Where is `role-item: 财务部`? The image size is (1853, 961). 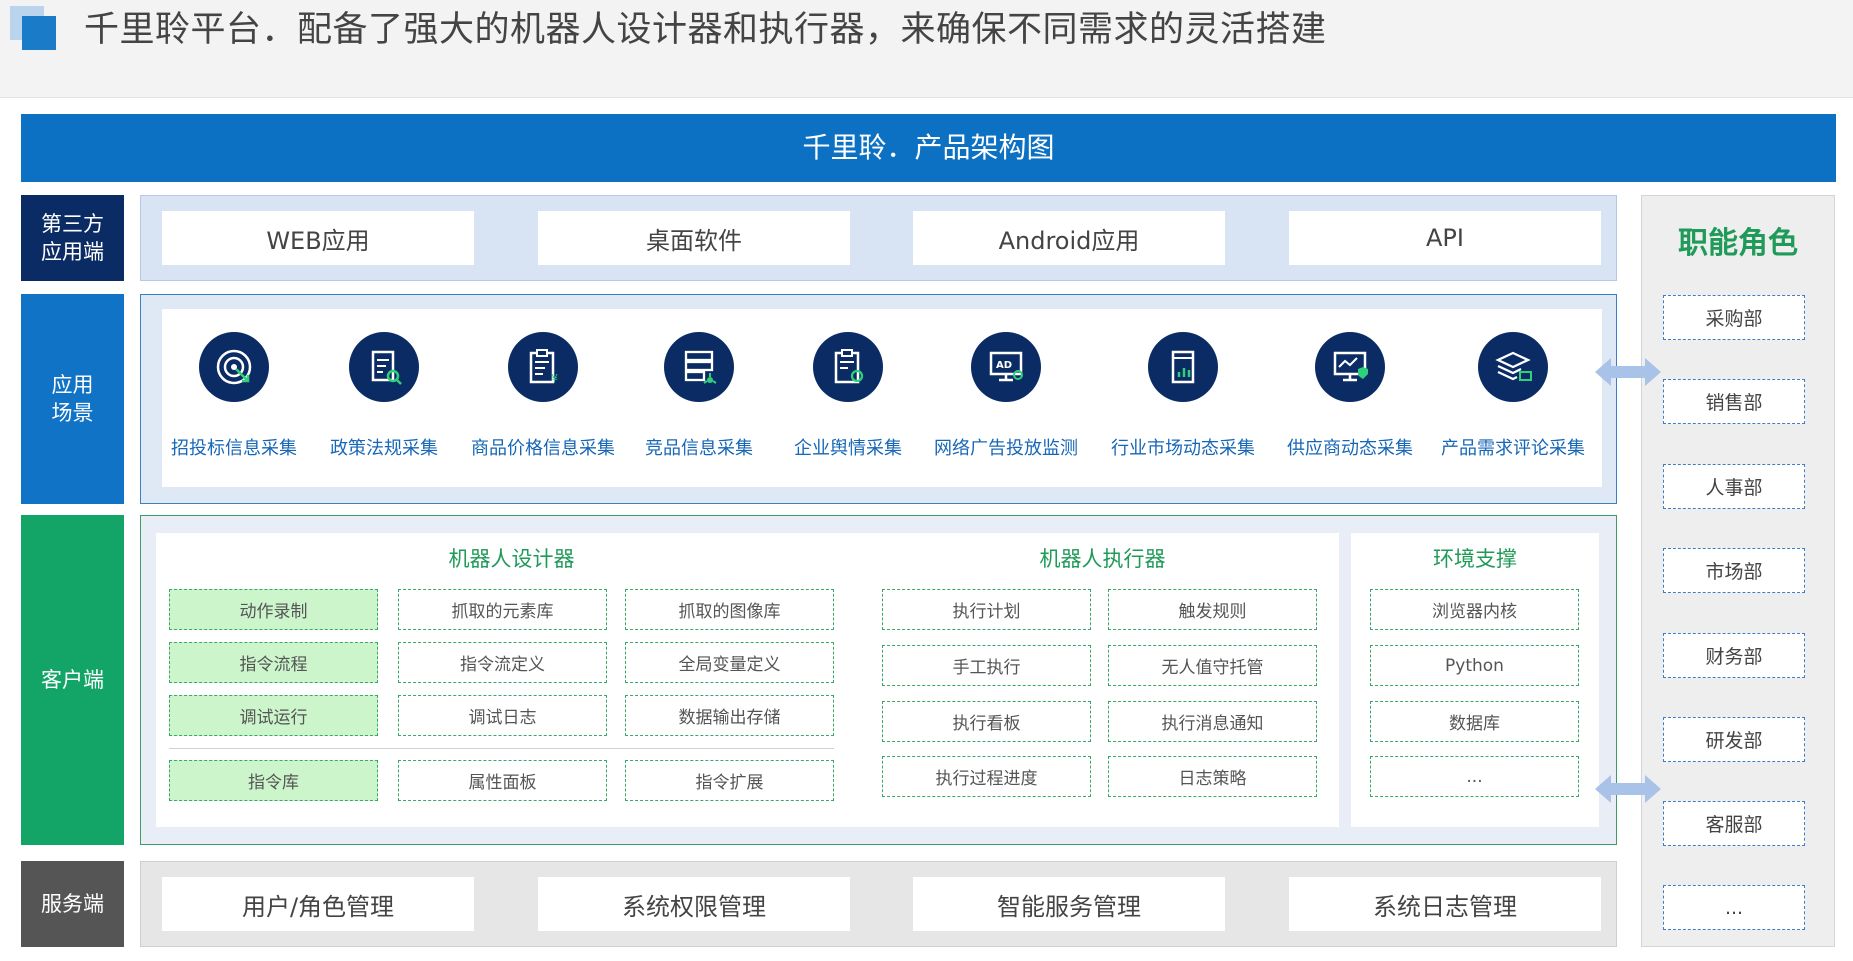
role-item: 财务部 is located at coordinates (1734, 655).